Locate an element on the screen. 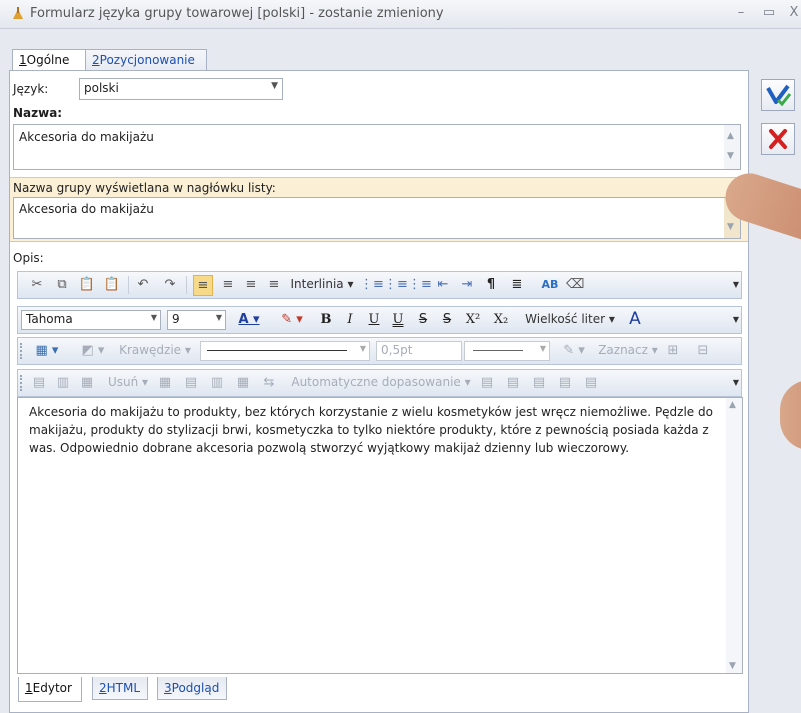 The height and width of the screenshot is (713, 801). split-cells-icon: ▤ is located at coordinates (191, 382).